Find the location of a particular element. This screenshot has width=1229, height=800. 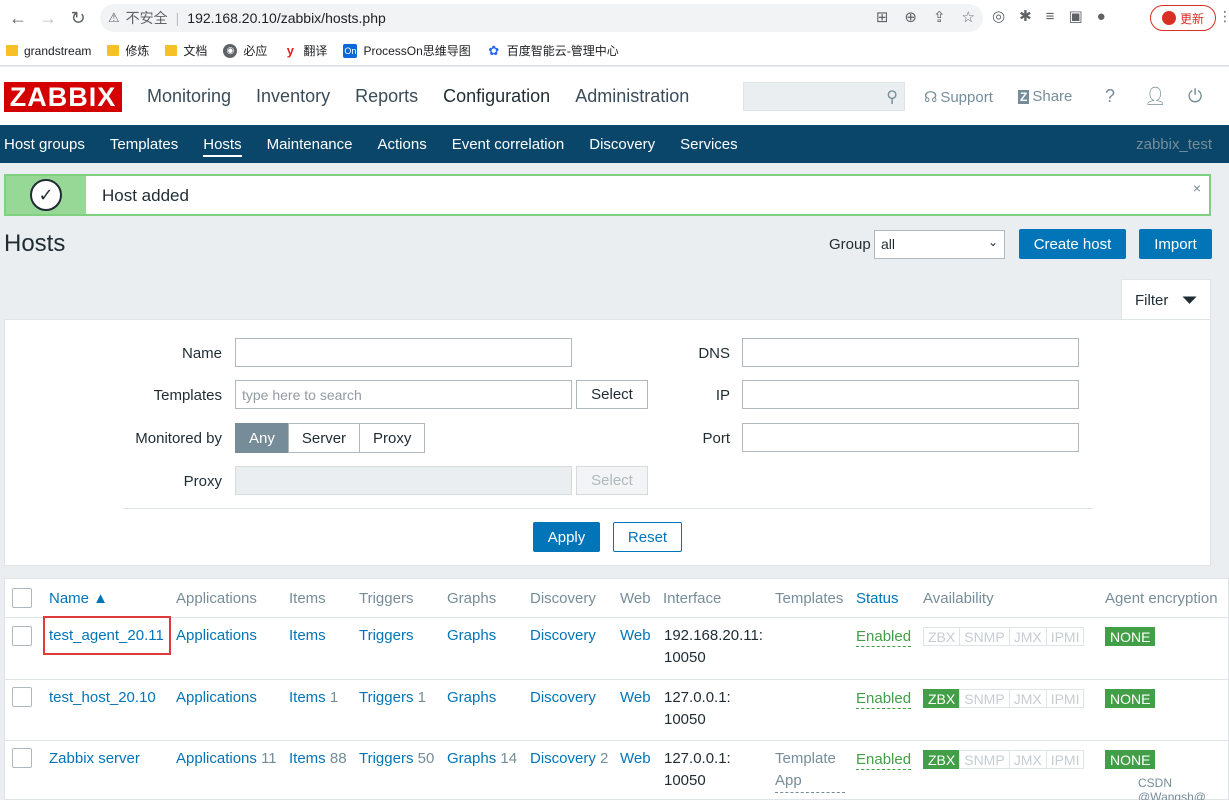

jmx-badge: JMX is located at coordinates (1027, 759).